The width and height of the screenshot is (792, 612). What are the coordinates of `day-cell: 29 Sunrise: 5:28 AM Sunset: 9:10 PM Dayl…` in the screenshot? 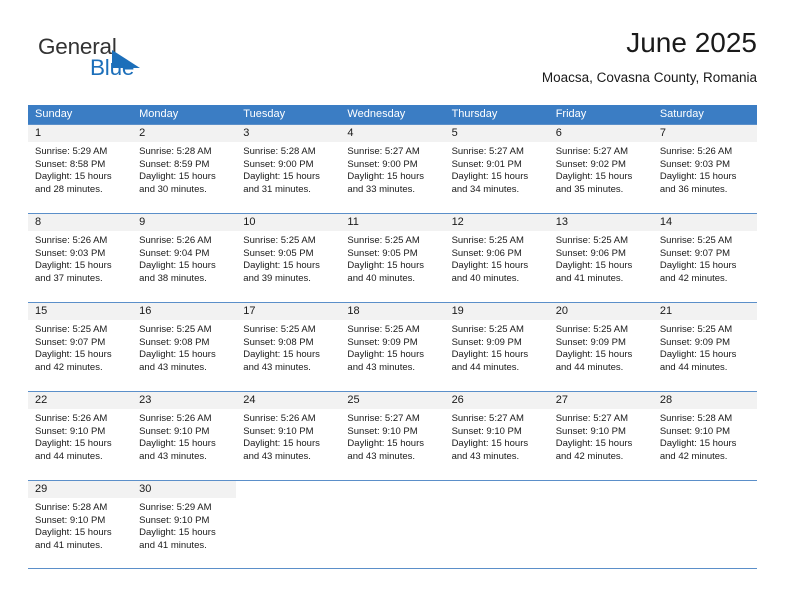 It's located at (80, 524).